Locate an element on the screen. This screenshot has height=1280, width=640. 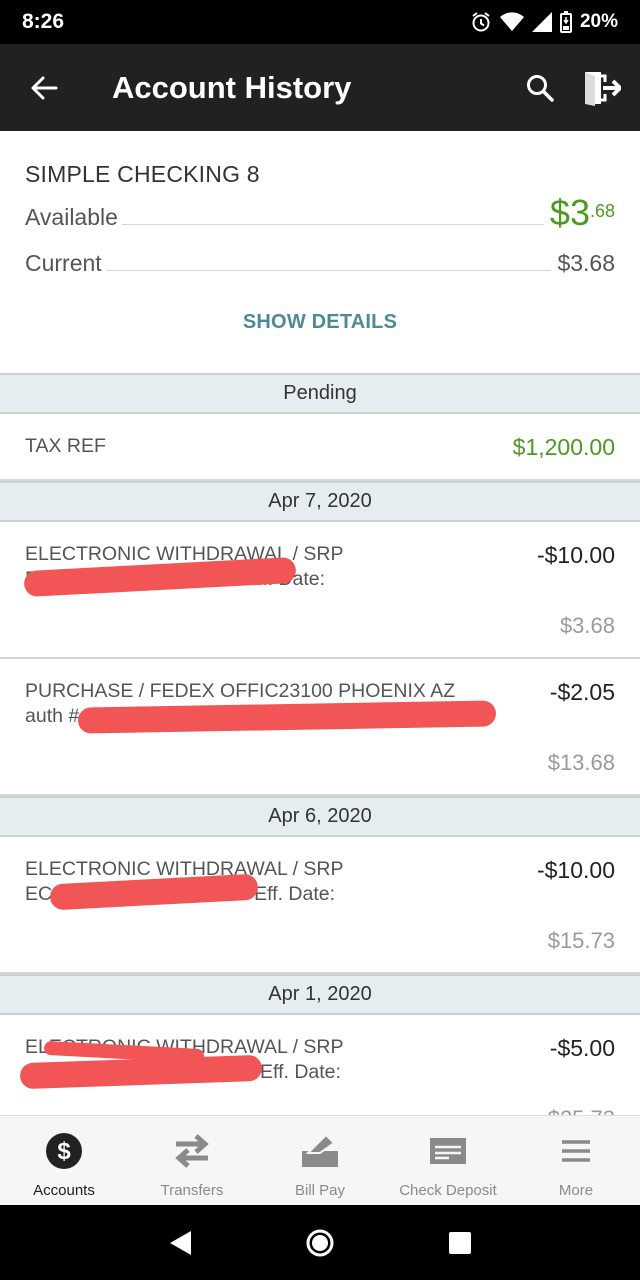
nav-label: Accounts is located at coordinates (64, 1190).